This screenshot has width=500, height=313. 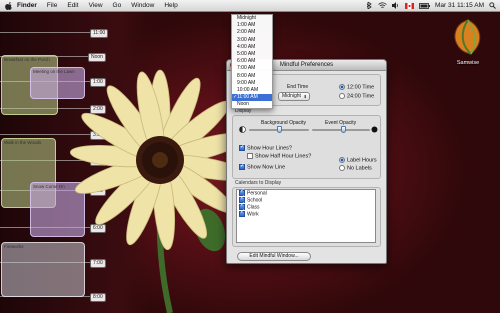 I want to click on full-opacity-icon, so click(x=374, y=129).